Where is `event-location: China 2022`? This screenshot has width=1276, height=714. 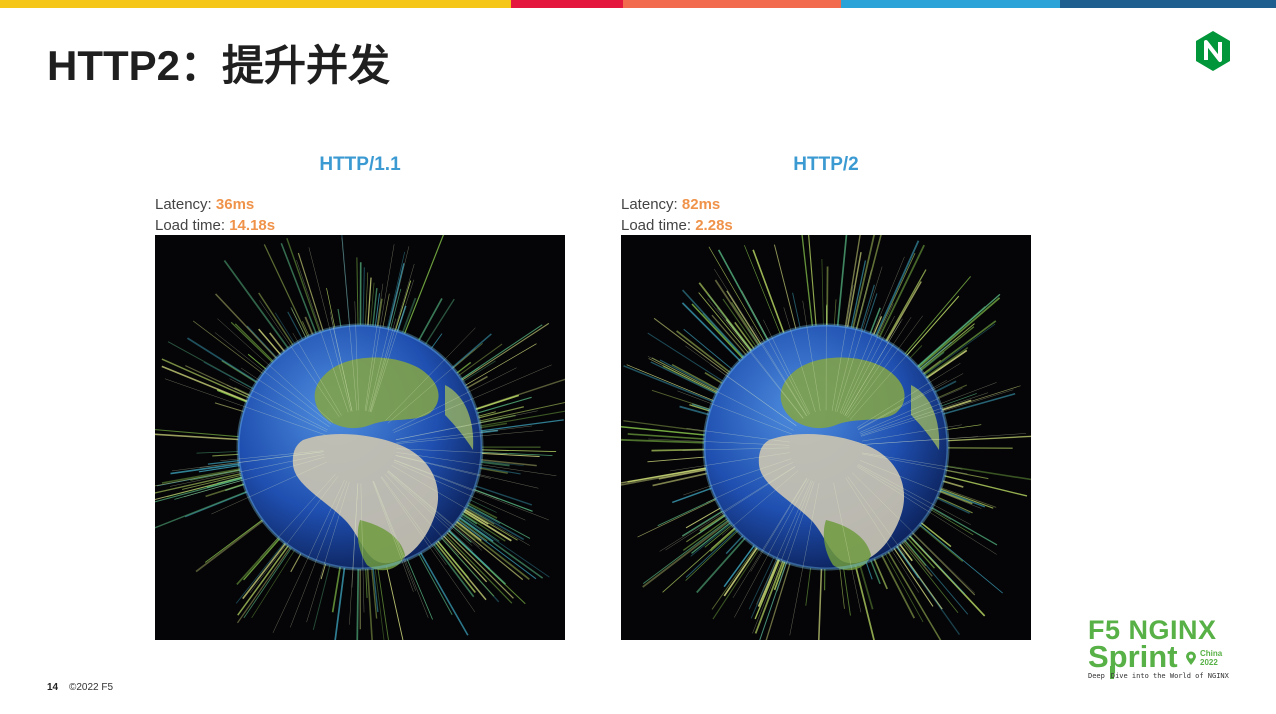 event-location: China 2022 is located at coordinates (1211, 658).